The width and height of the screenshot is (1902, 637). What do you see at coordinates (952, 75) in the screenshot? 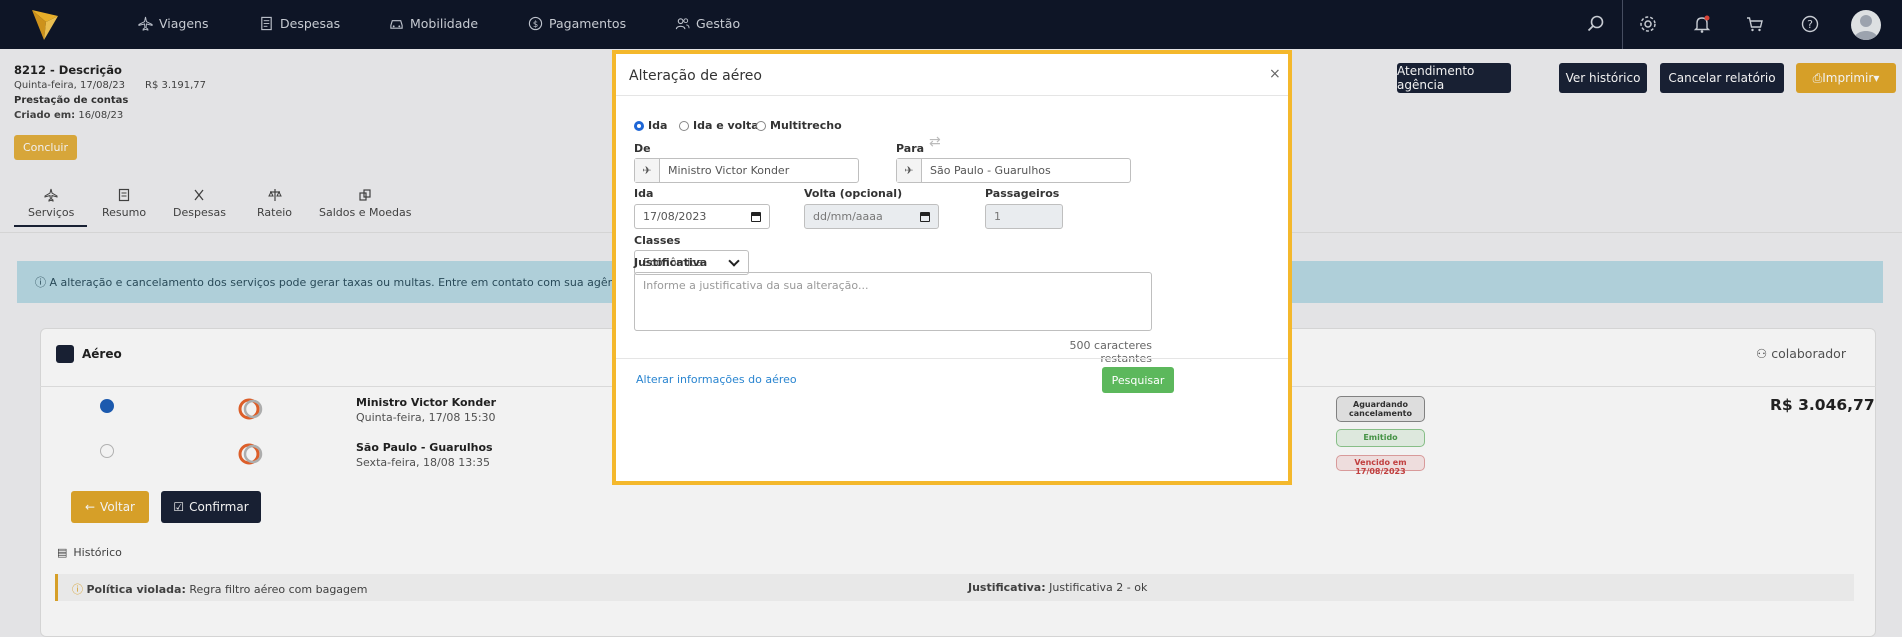
I see `modal-header: Alteração de aéreo ×` at bounding box center [952, 75].